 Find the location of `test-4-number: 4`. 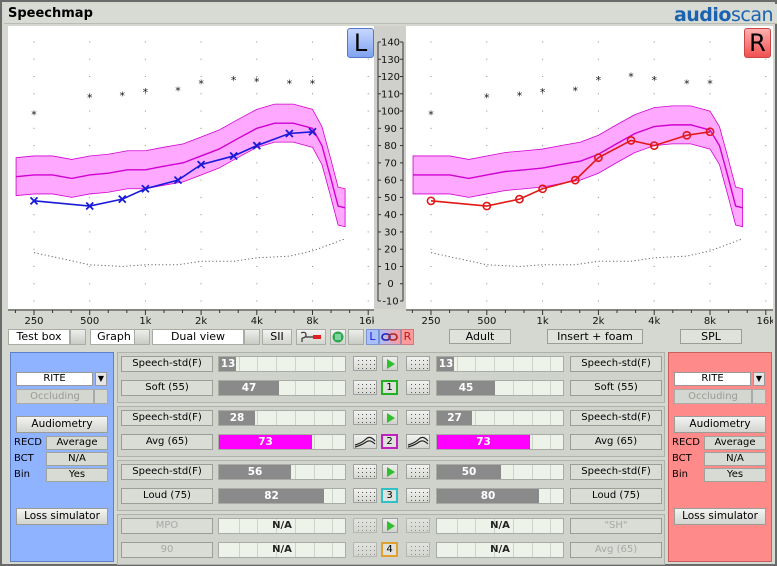

test-4-number: 4 is located at coordinates (389, 549).